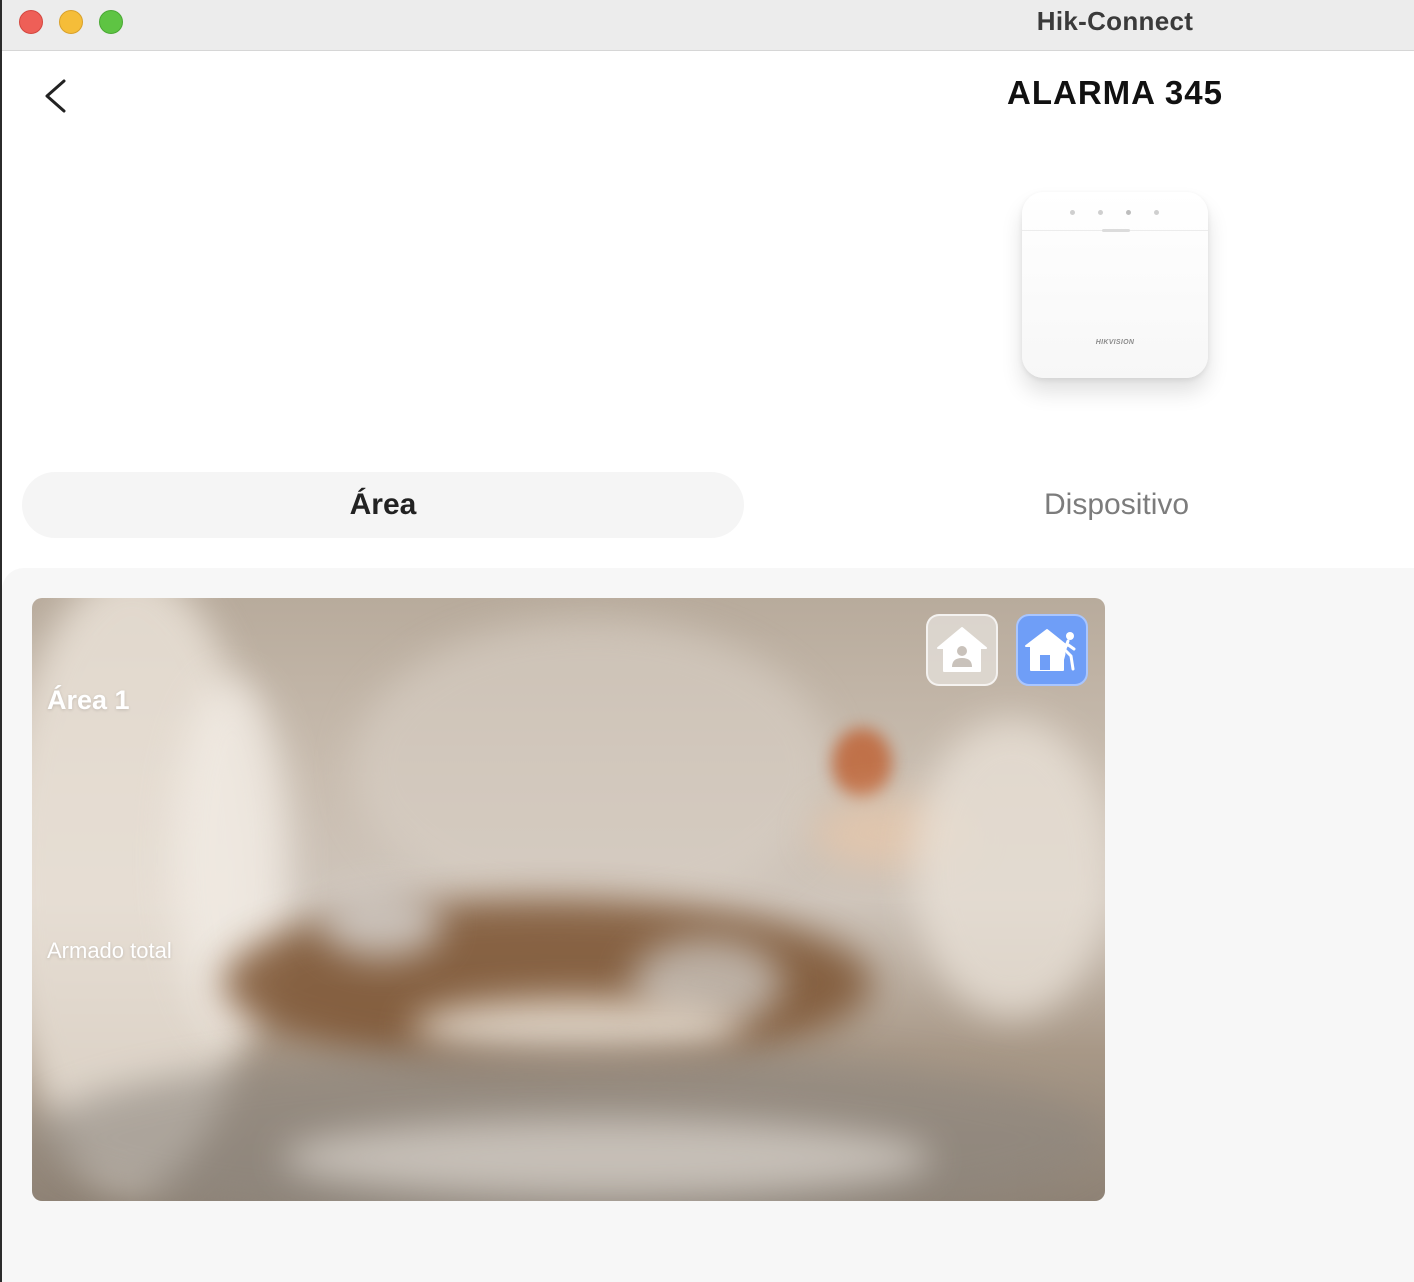 The height and width of the screenshot is (1282, 1414). I want to click on back-button, so click(58, 96).